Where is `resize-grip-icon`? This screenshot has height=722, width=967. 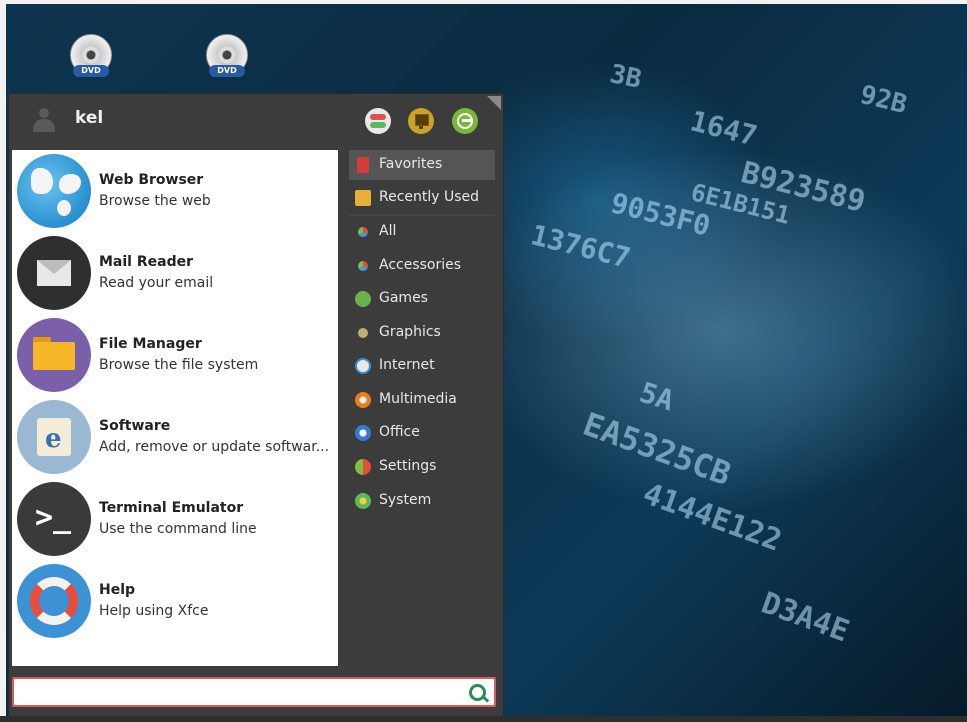
resize-grip-icon is located at coordinates (494, 103).